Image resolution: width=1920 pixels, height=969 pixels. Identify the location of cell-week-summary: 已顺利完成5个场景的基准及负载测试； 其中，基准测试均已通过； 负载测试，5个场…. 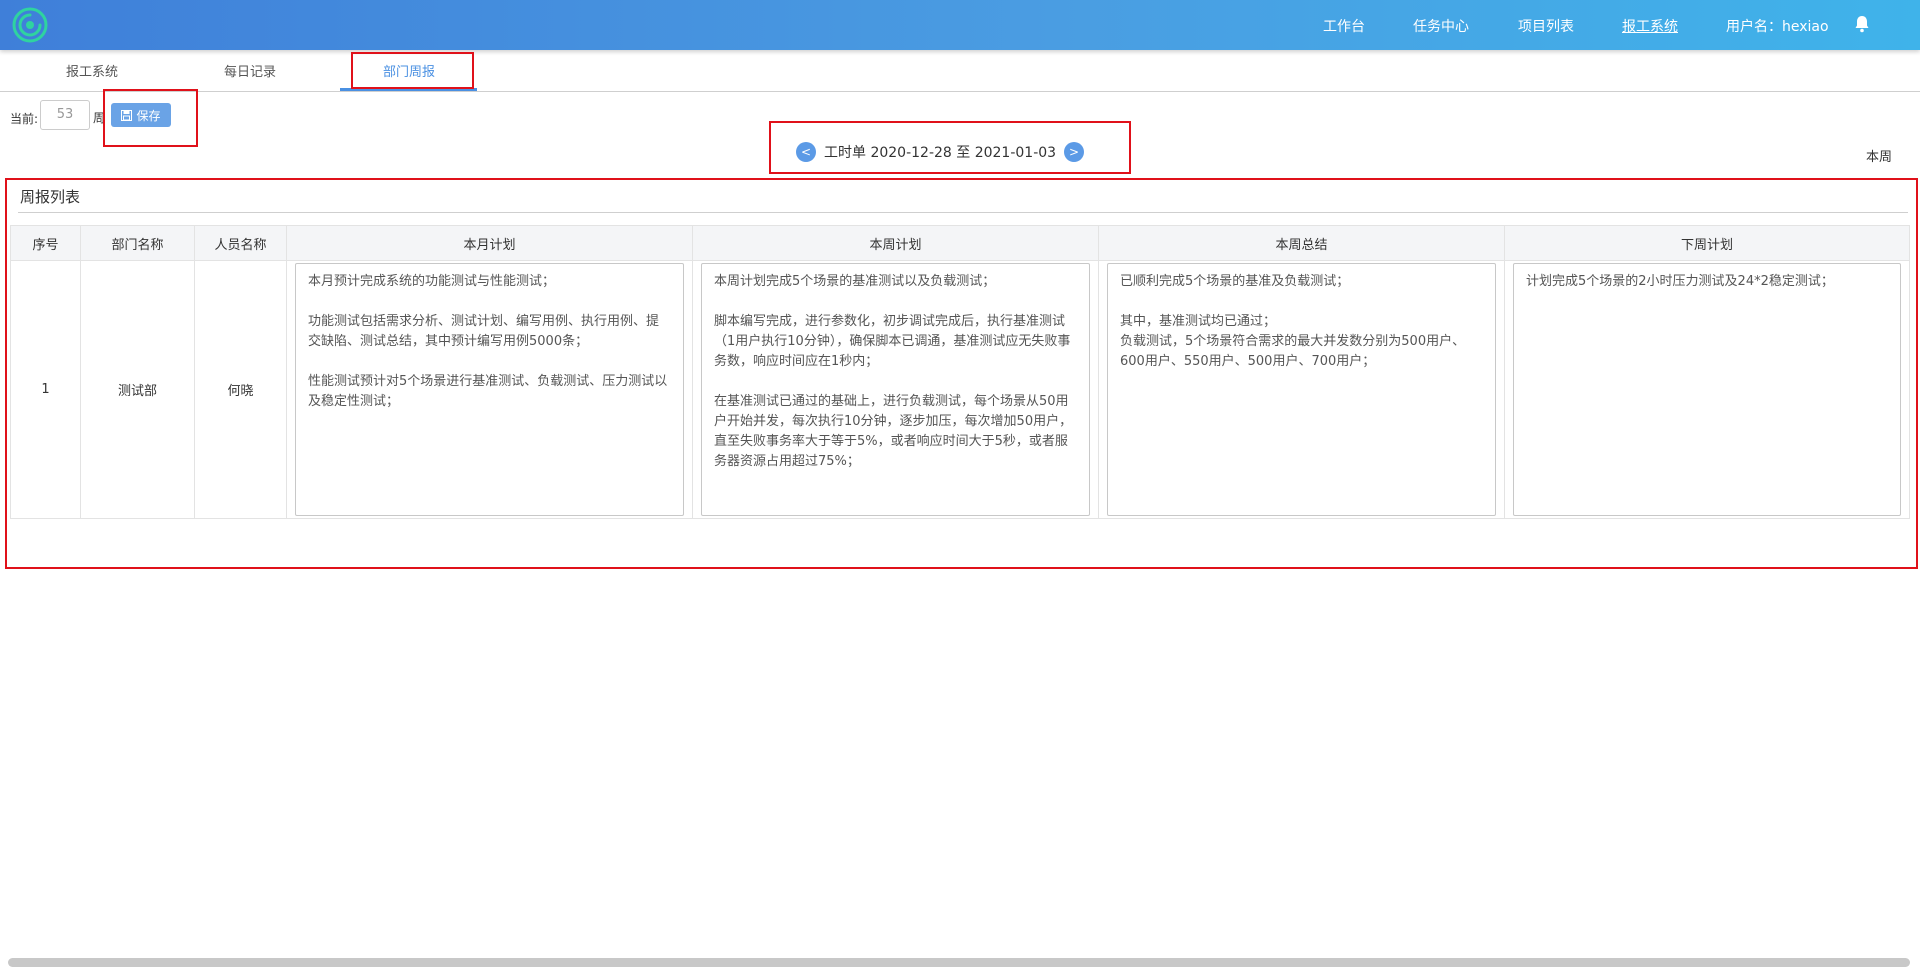
(1301, 389).